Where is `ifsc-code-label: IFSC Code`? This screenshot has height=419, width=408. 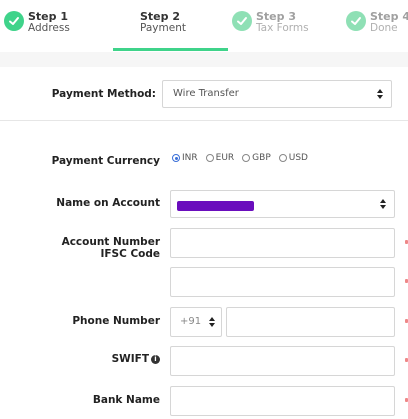
ifsc-code-label: IFSC Code is located at coordinates (130, 254).